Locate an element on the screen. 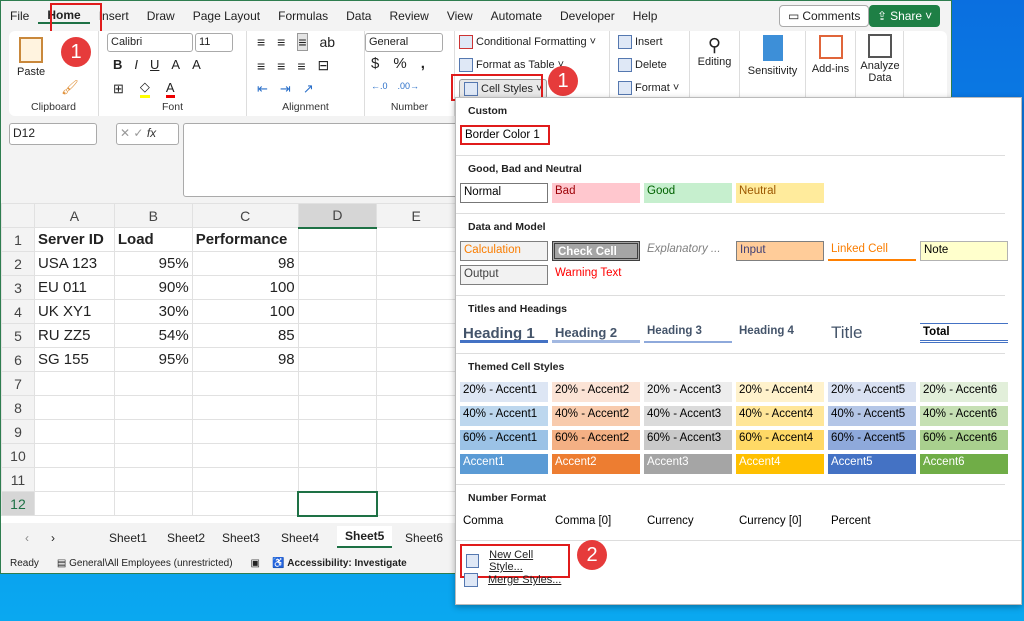 This screenshot has height=621, width=1024. cell-style-option: 60% - Accent4 is located at coordinates (780, 440).